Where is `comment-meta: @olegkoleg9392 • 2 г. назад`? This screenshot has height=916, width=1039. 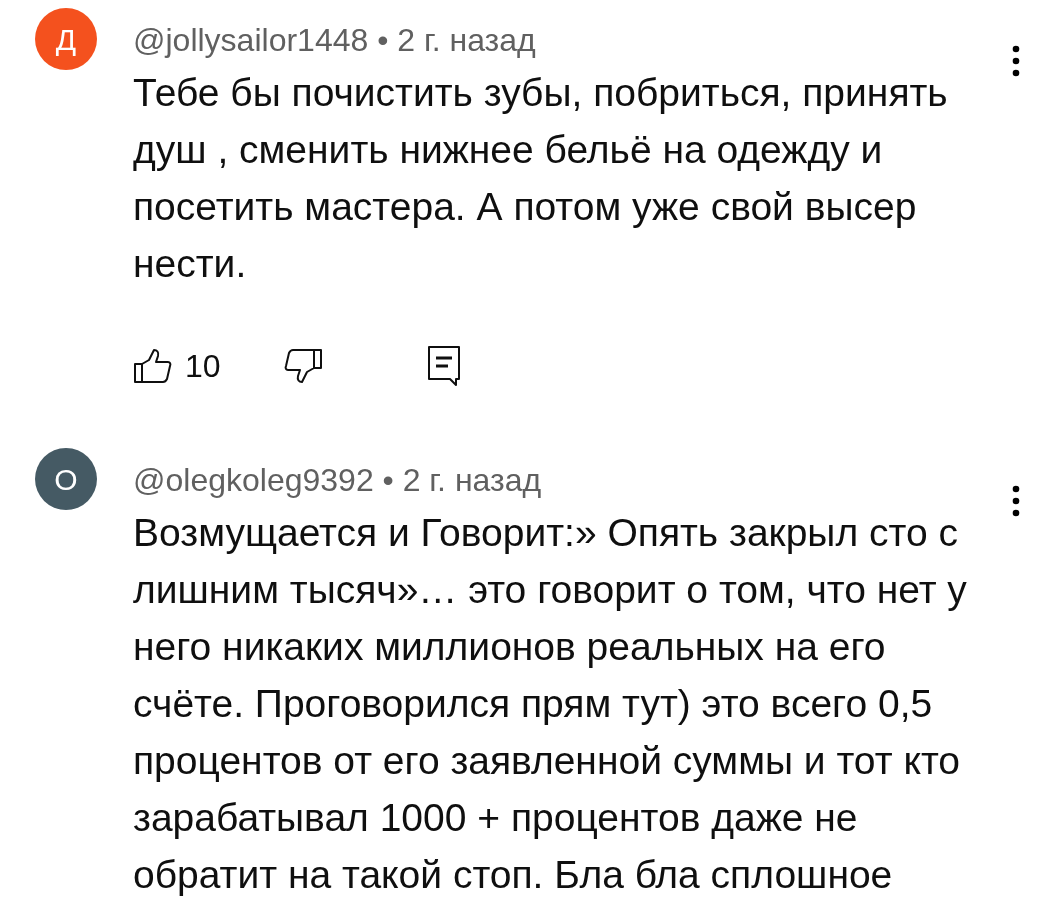 comment-meta: @olegkoleg9392 • 2 г. назад is located at coordinates (338, 480).